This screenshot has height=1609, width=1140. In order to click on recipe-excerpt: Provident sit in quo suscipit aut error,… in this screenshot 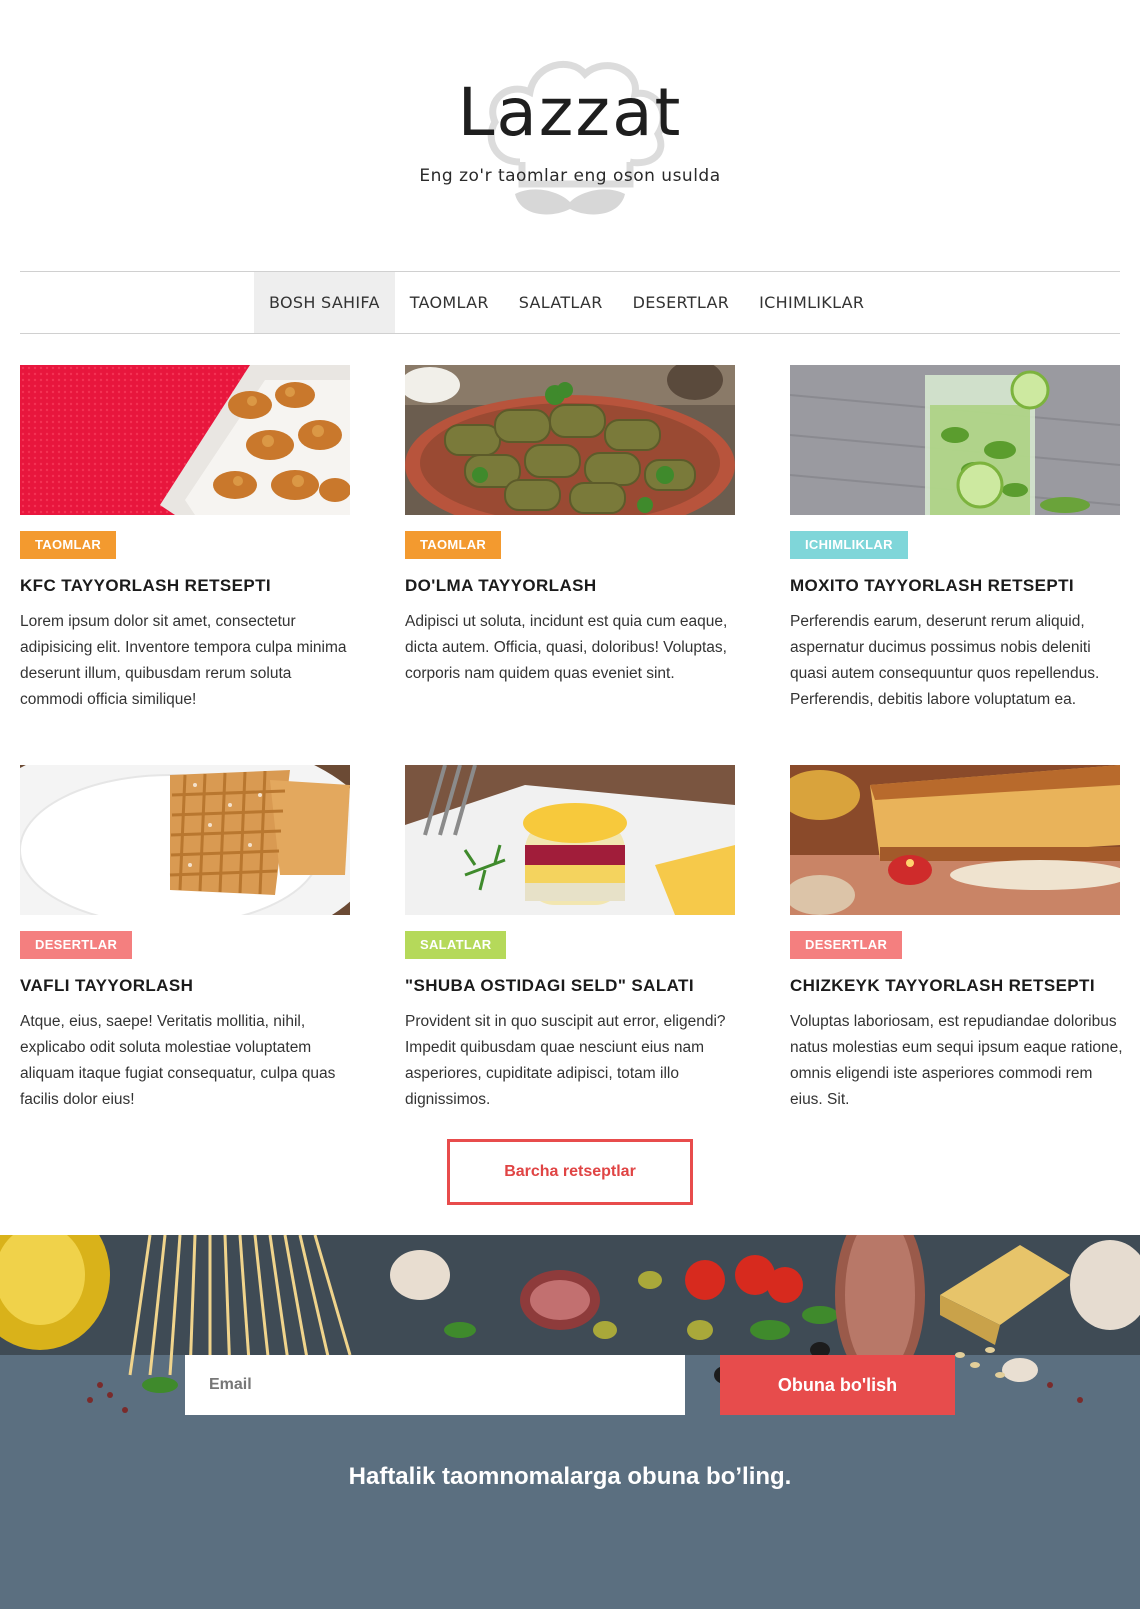, I will do `click(565, 1060)`.